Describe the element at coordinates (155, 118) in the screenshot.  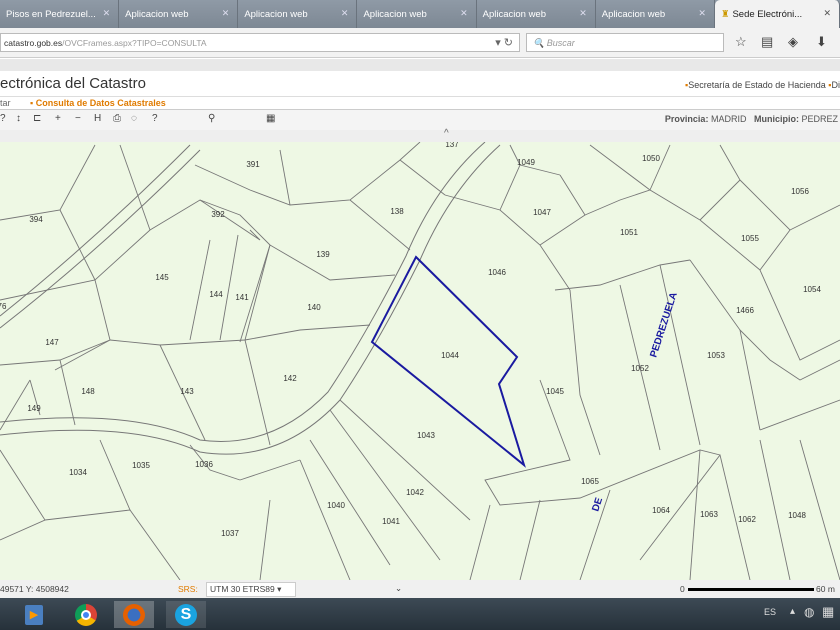
I see `help-icon: ?` at that location.